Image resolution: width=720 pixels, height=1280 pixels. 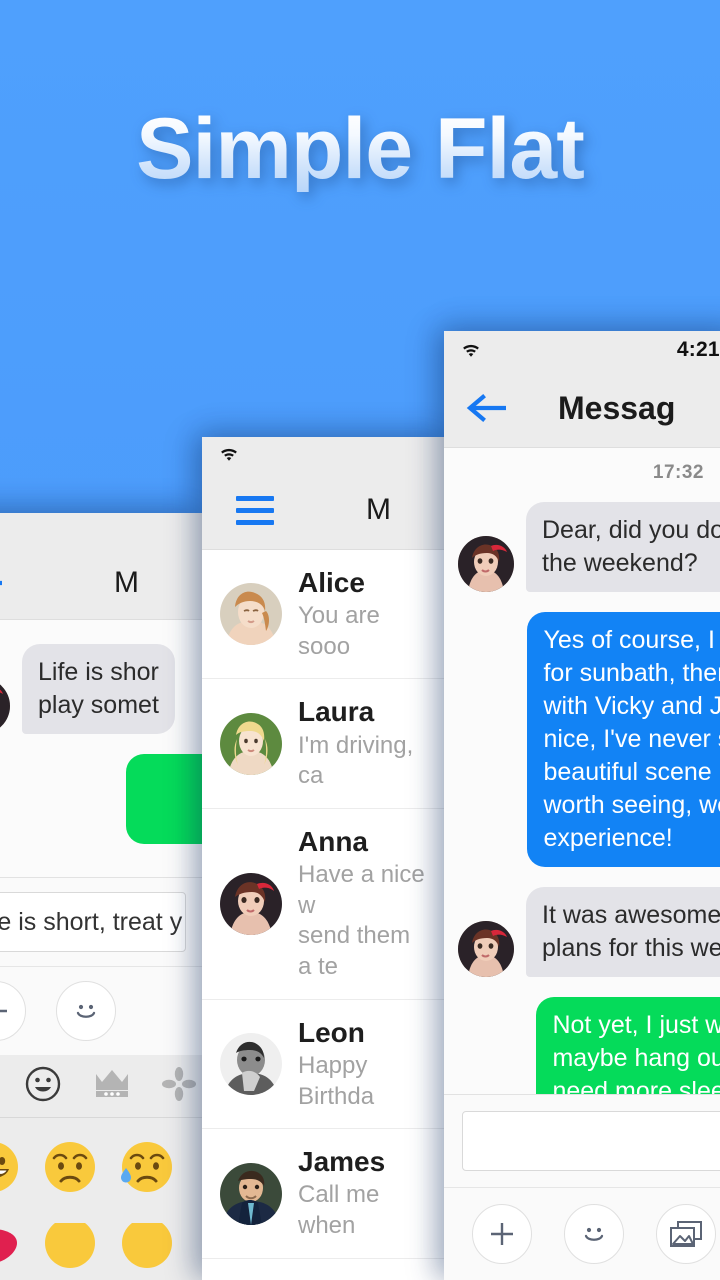 What do you see at coordinates (147, 1167) in the screenshot?
I see `emoji-sad-sweat-face` at bounding box center [147, 1167].